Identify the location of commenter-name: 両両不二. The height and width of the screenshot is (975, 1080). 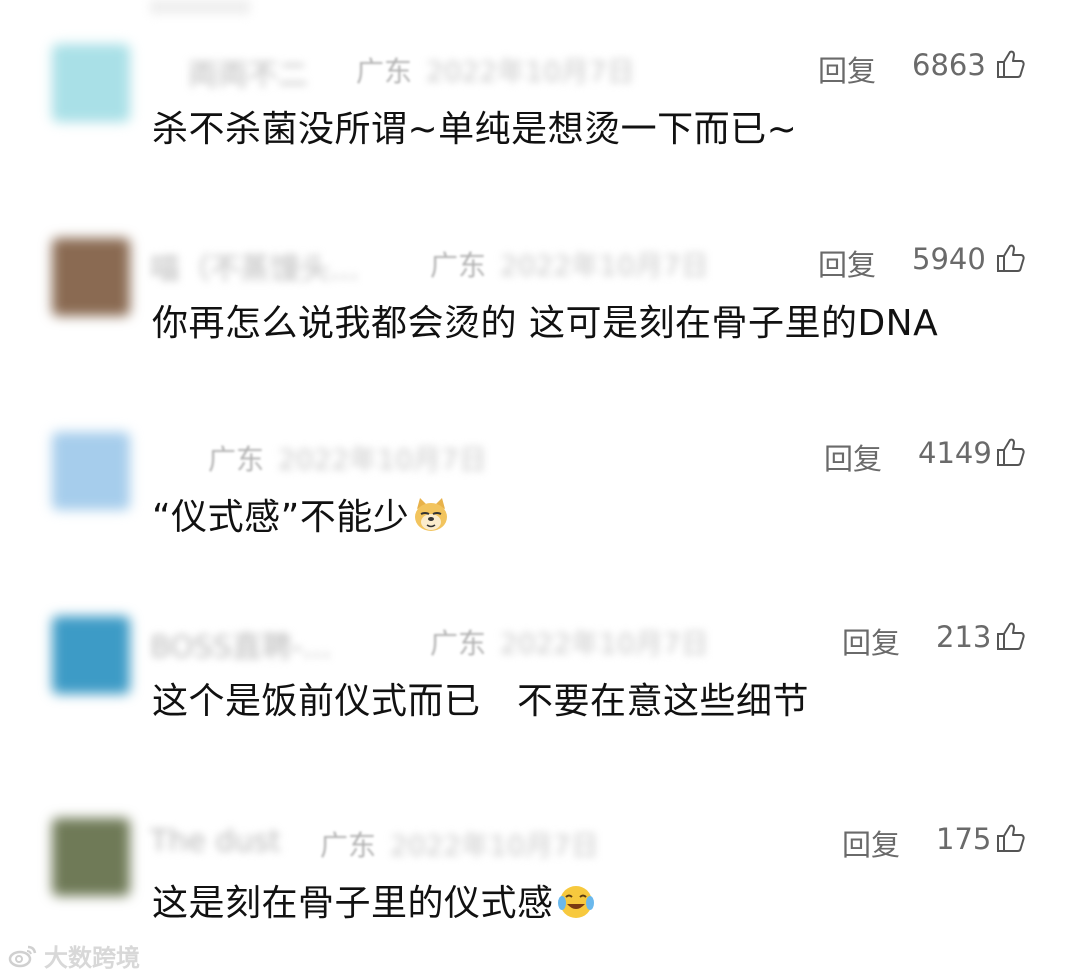
(248, 72).